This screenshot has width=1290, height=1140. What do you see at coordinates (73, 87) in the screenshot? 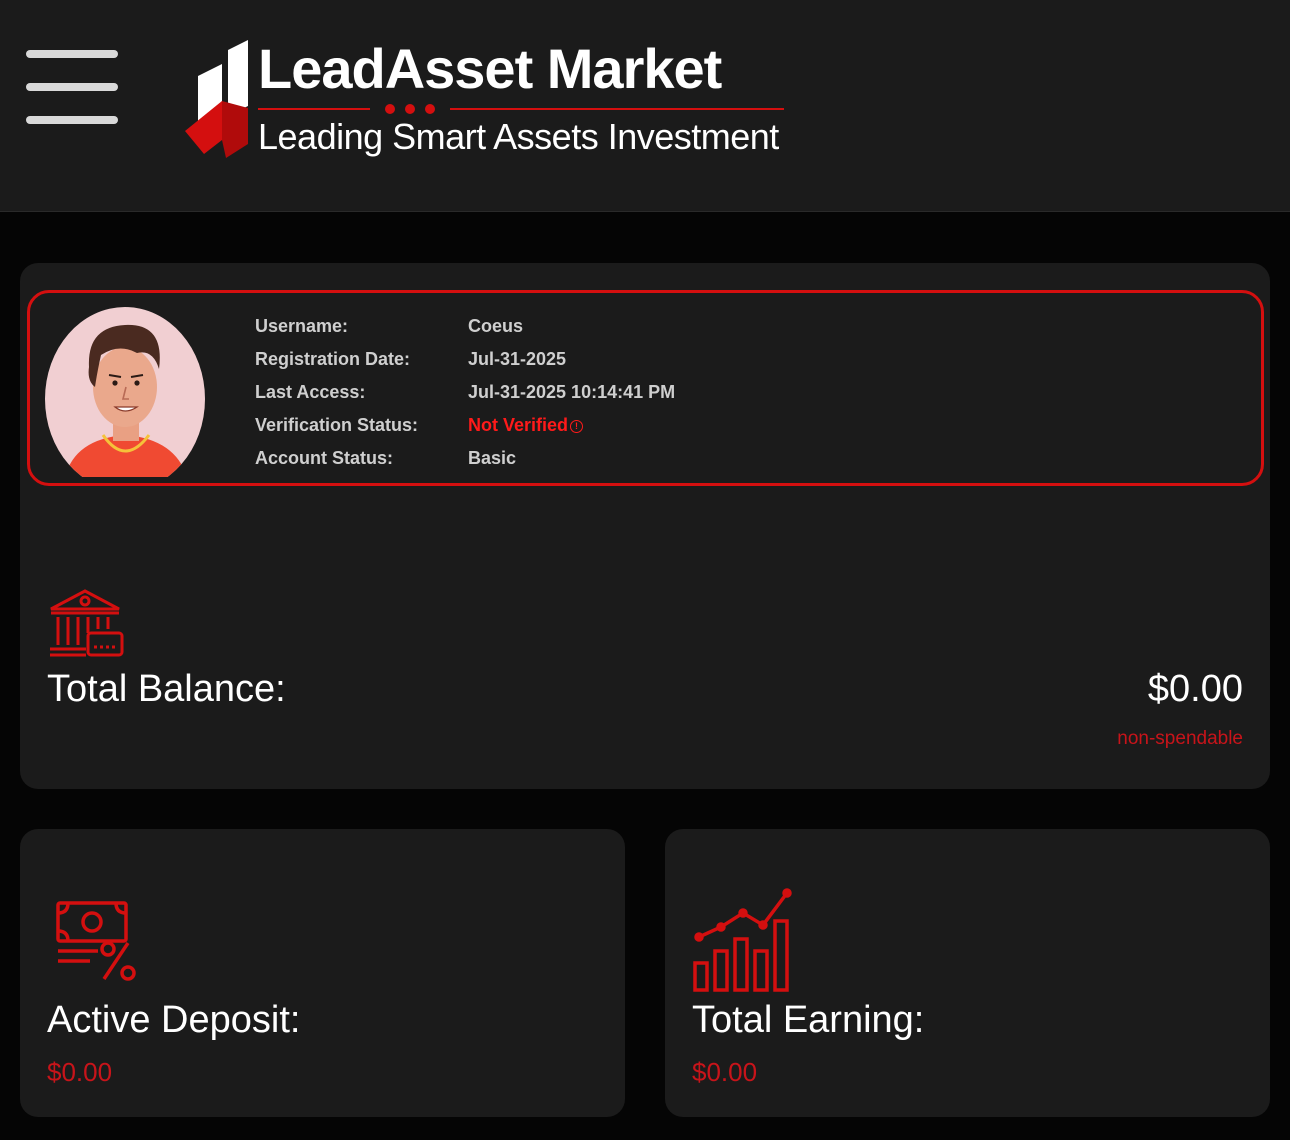
I see `hamburger-menu-icon` at bounding box center [73, 87].